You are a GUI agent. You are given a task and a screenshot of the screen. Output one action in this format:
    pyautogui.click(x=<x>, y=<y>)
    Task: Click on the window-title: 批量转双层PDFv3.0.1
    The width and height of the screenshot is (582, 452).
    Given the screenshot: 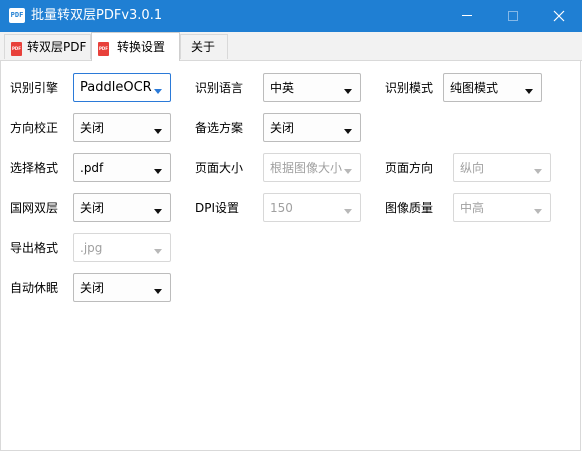 What is the action you would take?
    pyautogui.click(x=97, y=15)
    